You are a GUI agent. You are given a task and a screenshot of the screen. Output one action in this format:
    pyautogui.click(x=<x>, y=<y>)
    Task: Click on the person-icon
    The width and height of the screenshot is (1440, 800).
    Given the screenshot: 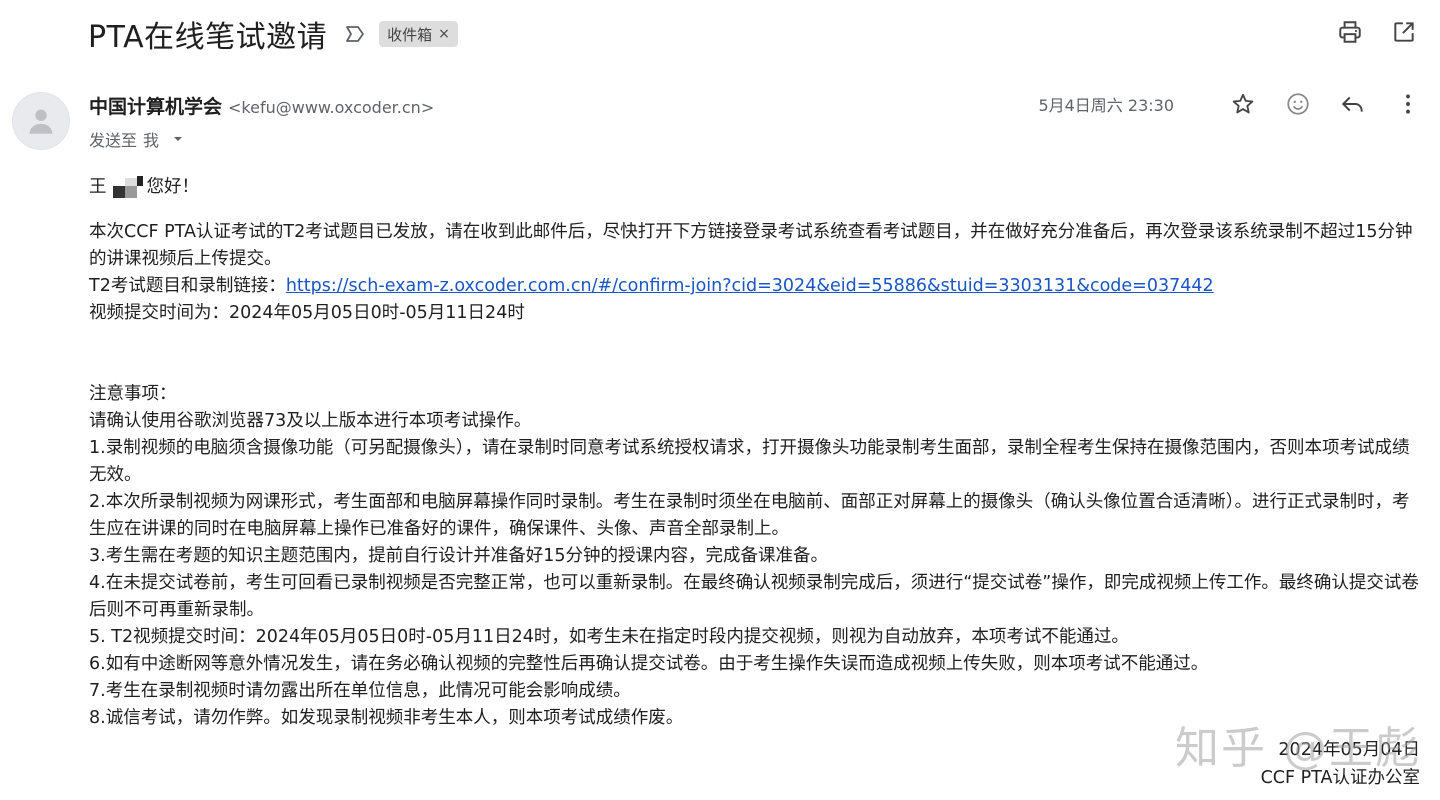 What is the action you would take?
    pyautogui.click(x=41, y=121)
    